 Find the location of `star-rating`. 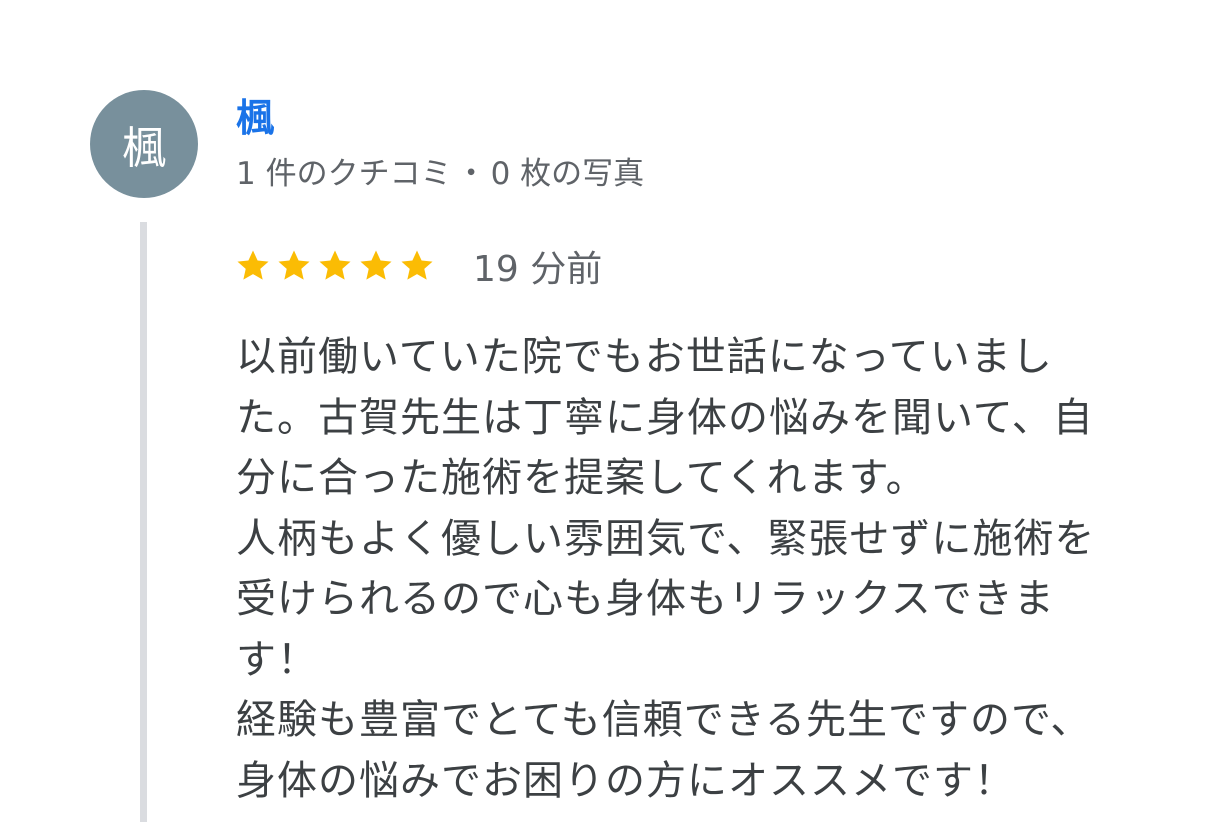

star-rating is located at coordinates (336, 266).